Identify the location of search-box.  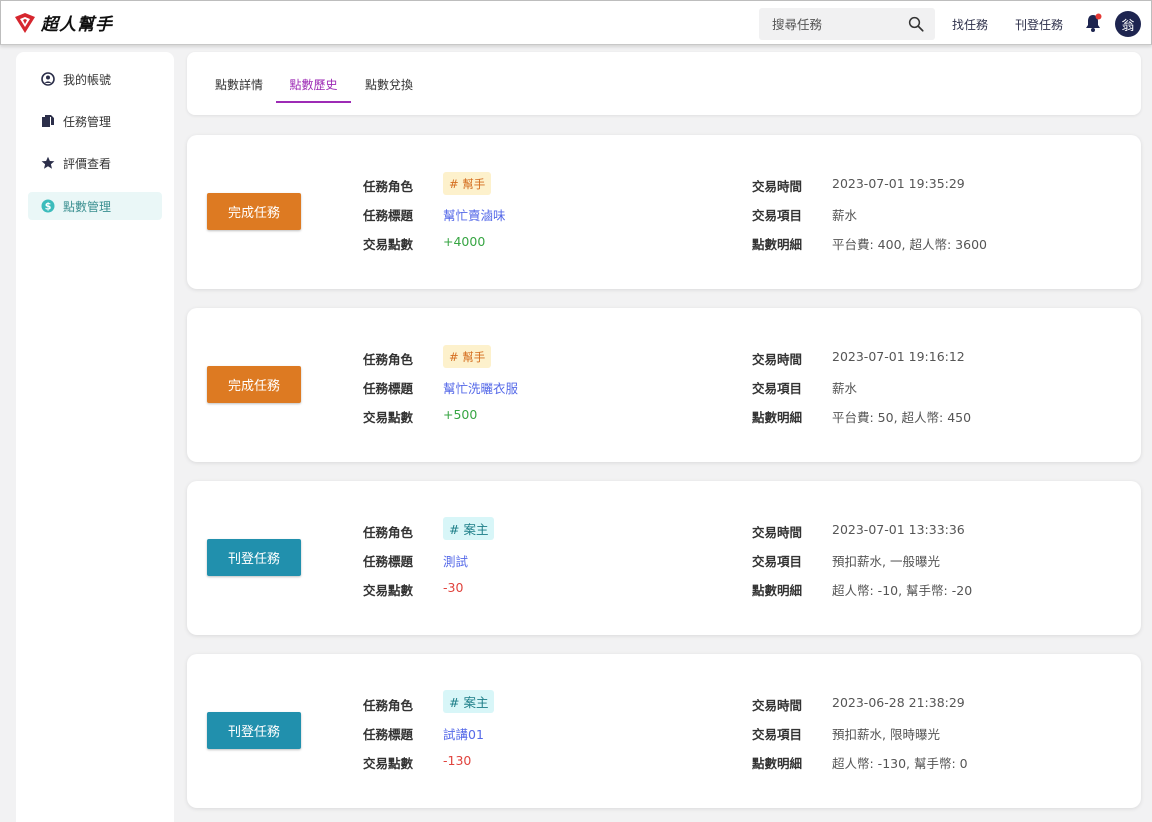
(847, 24).